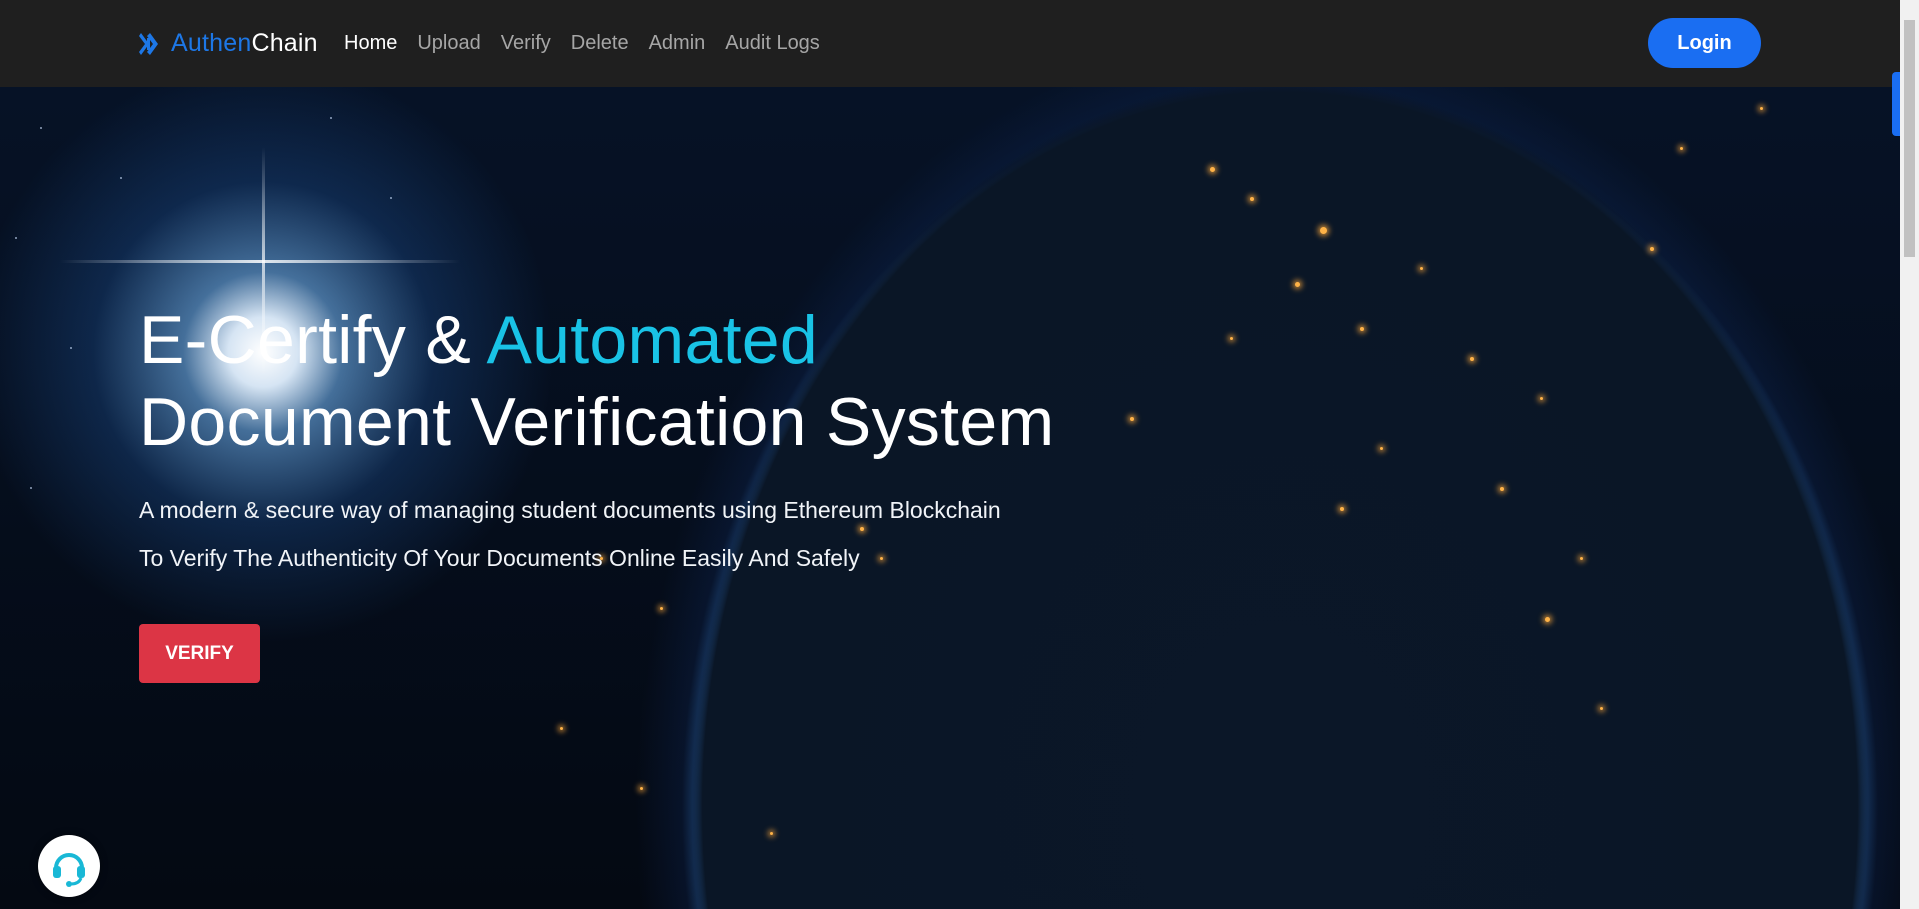 The width and height of the screenshot is (1919, 909). I want to click on chat-support-button, so click(69, 866).